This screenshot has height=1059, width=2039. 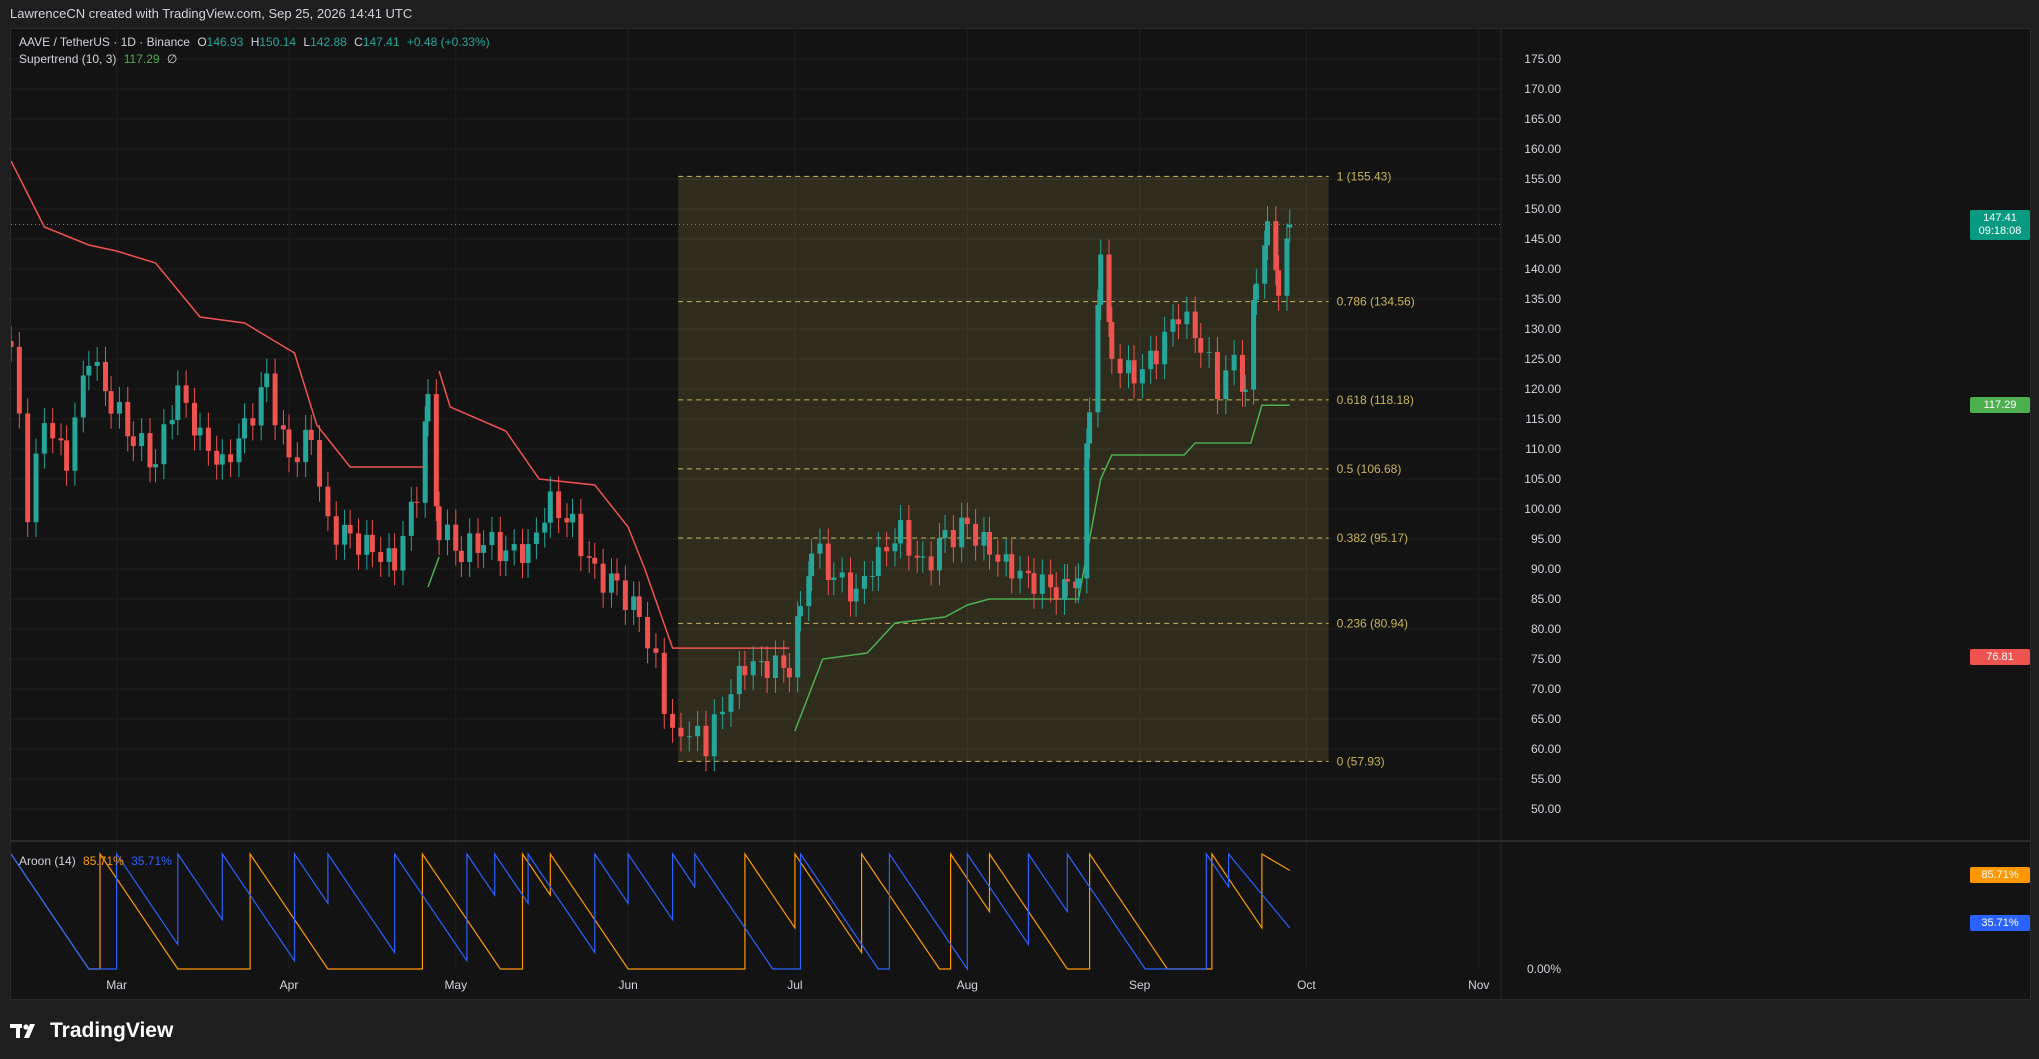 I want to click on high-value: 150.14, so click(x=278, y=42).